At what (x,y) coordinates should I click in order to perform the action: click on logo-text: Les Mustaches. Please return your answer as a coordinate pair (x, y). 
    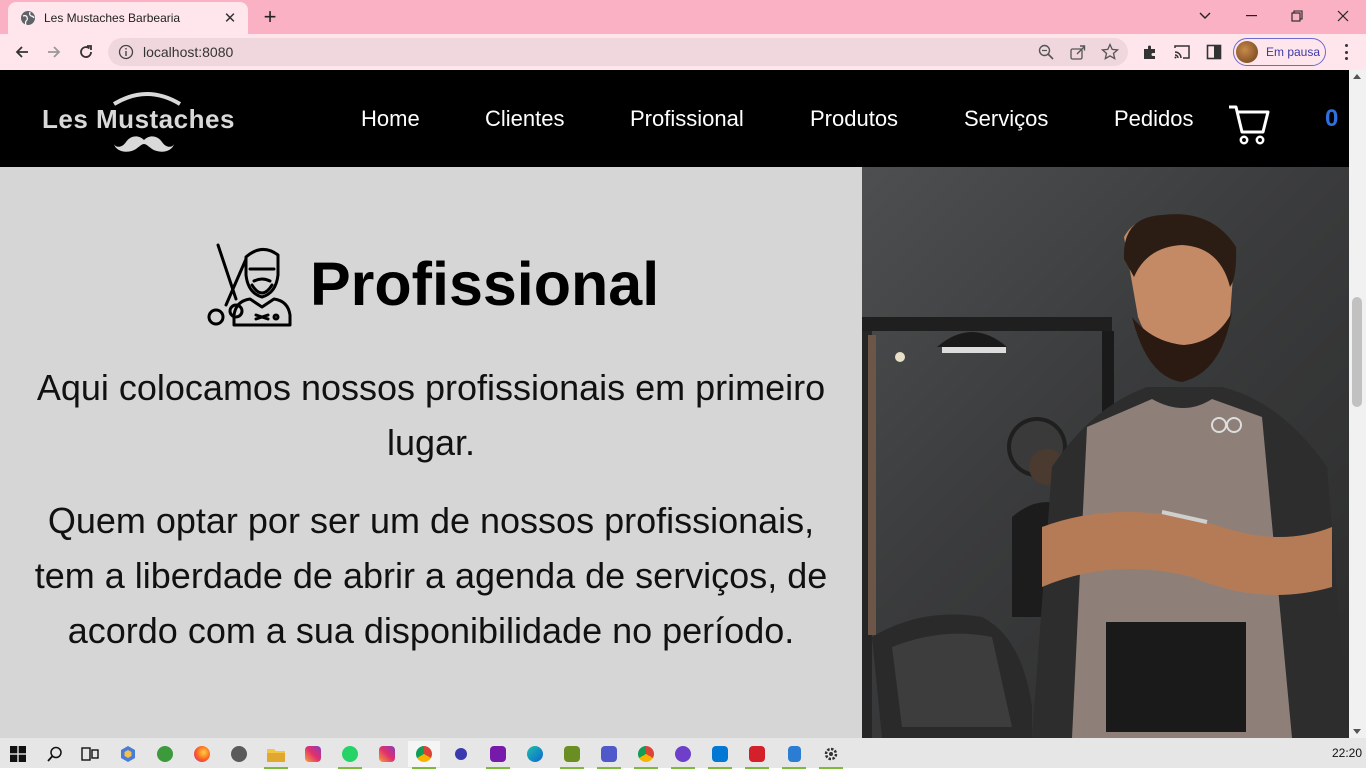
    Looking at the image, I should click on (138, 119).